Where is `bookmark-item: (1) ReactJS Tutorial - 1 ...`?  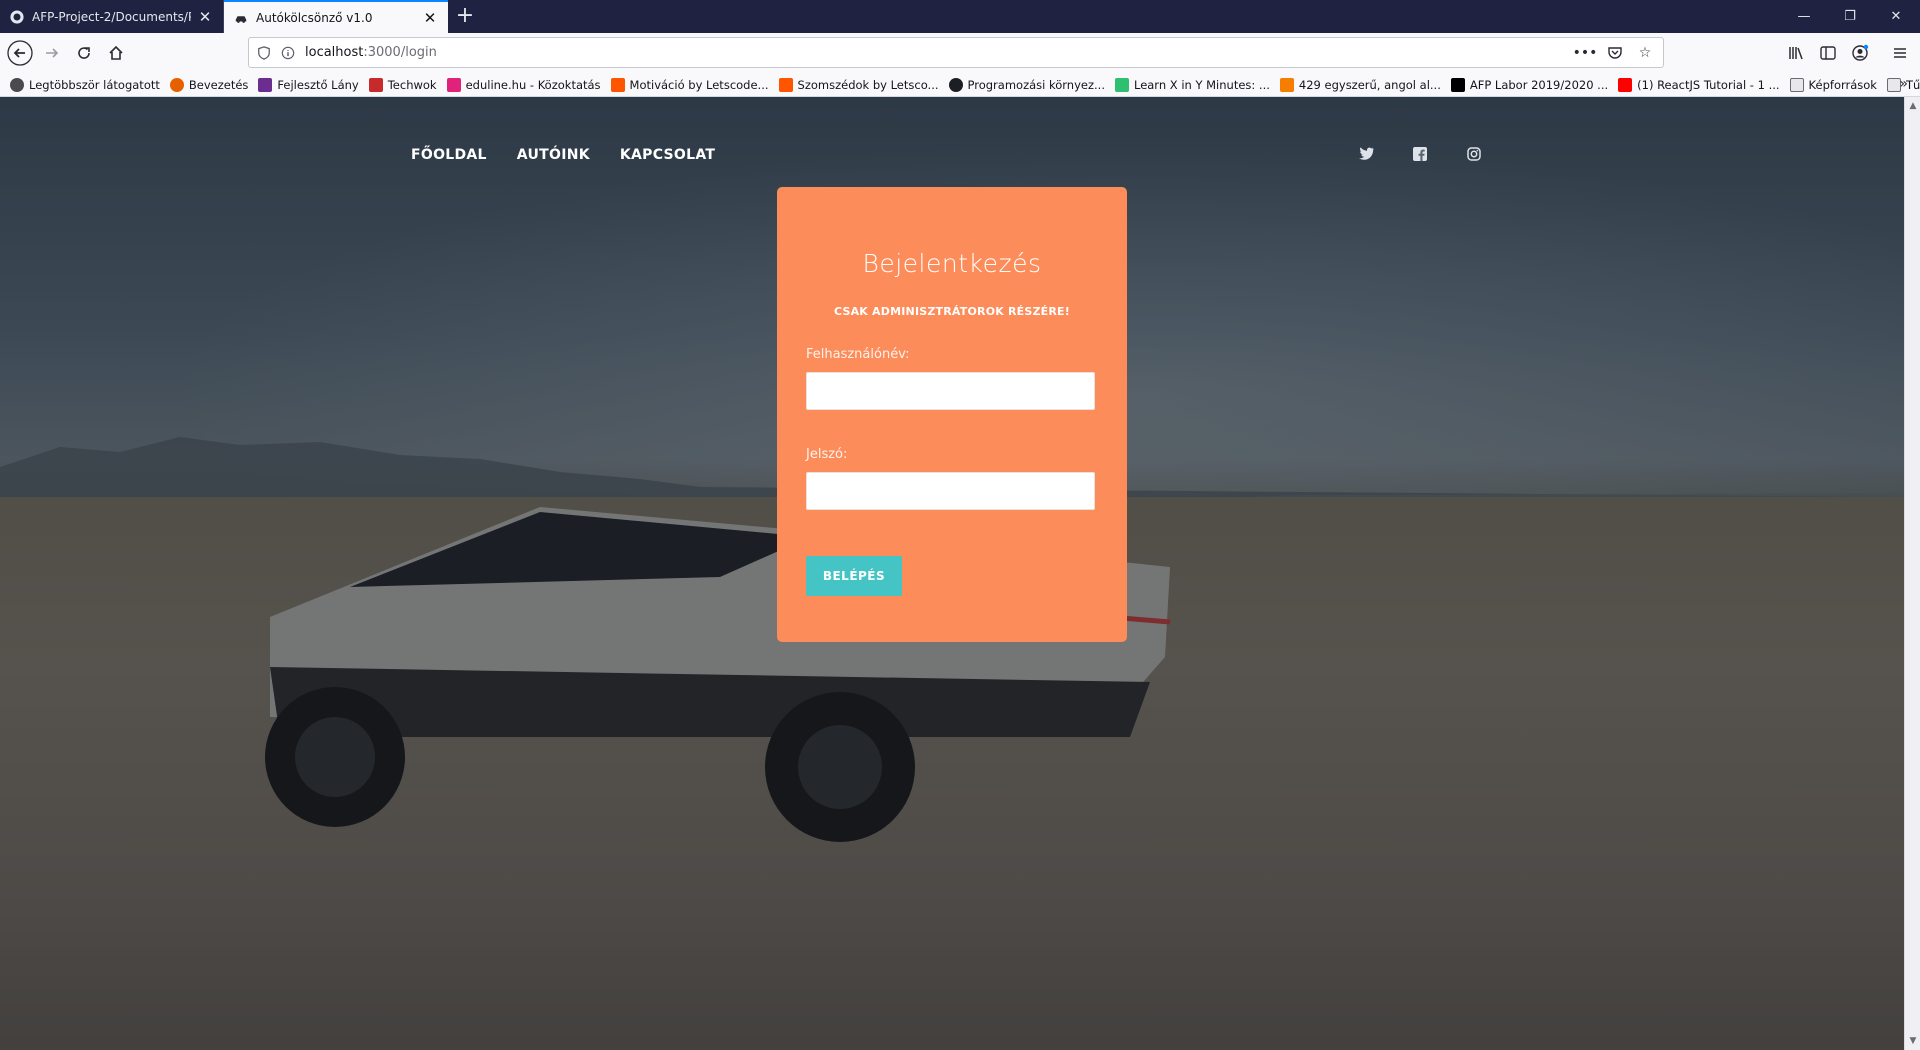 bookmark-item: (1) ReactJS Tutorial - 1 ... is located at coordinates (1699, 84).